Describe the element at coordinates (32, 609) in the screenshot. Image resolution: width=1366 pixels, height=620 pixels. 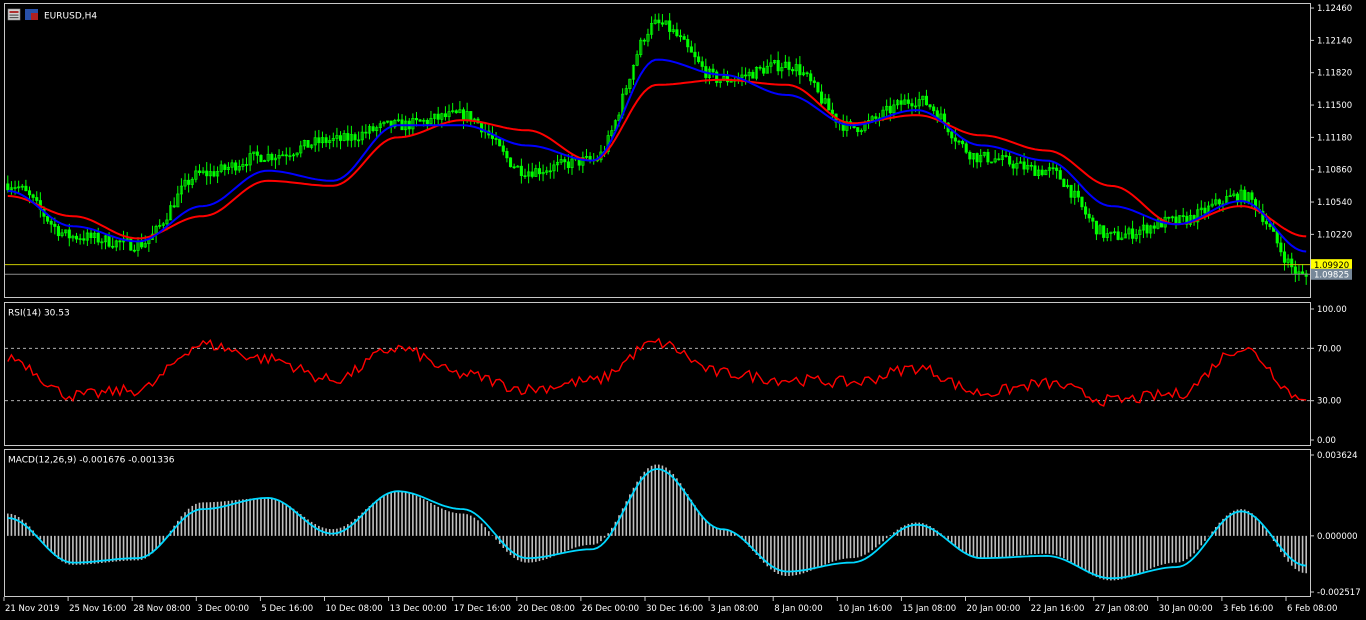
I see `time-tick-label: 21 Nov 2019` at that location.